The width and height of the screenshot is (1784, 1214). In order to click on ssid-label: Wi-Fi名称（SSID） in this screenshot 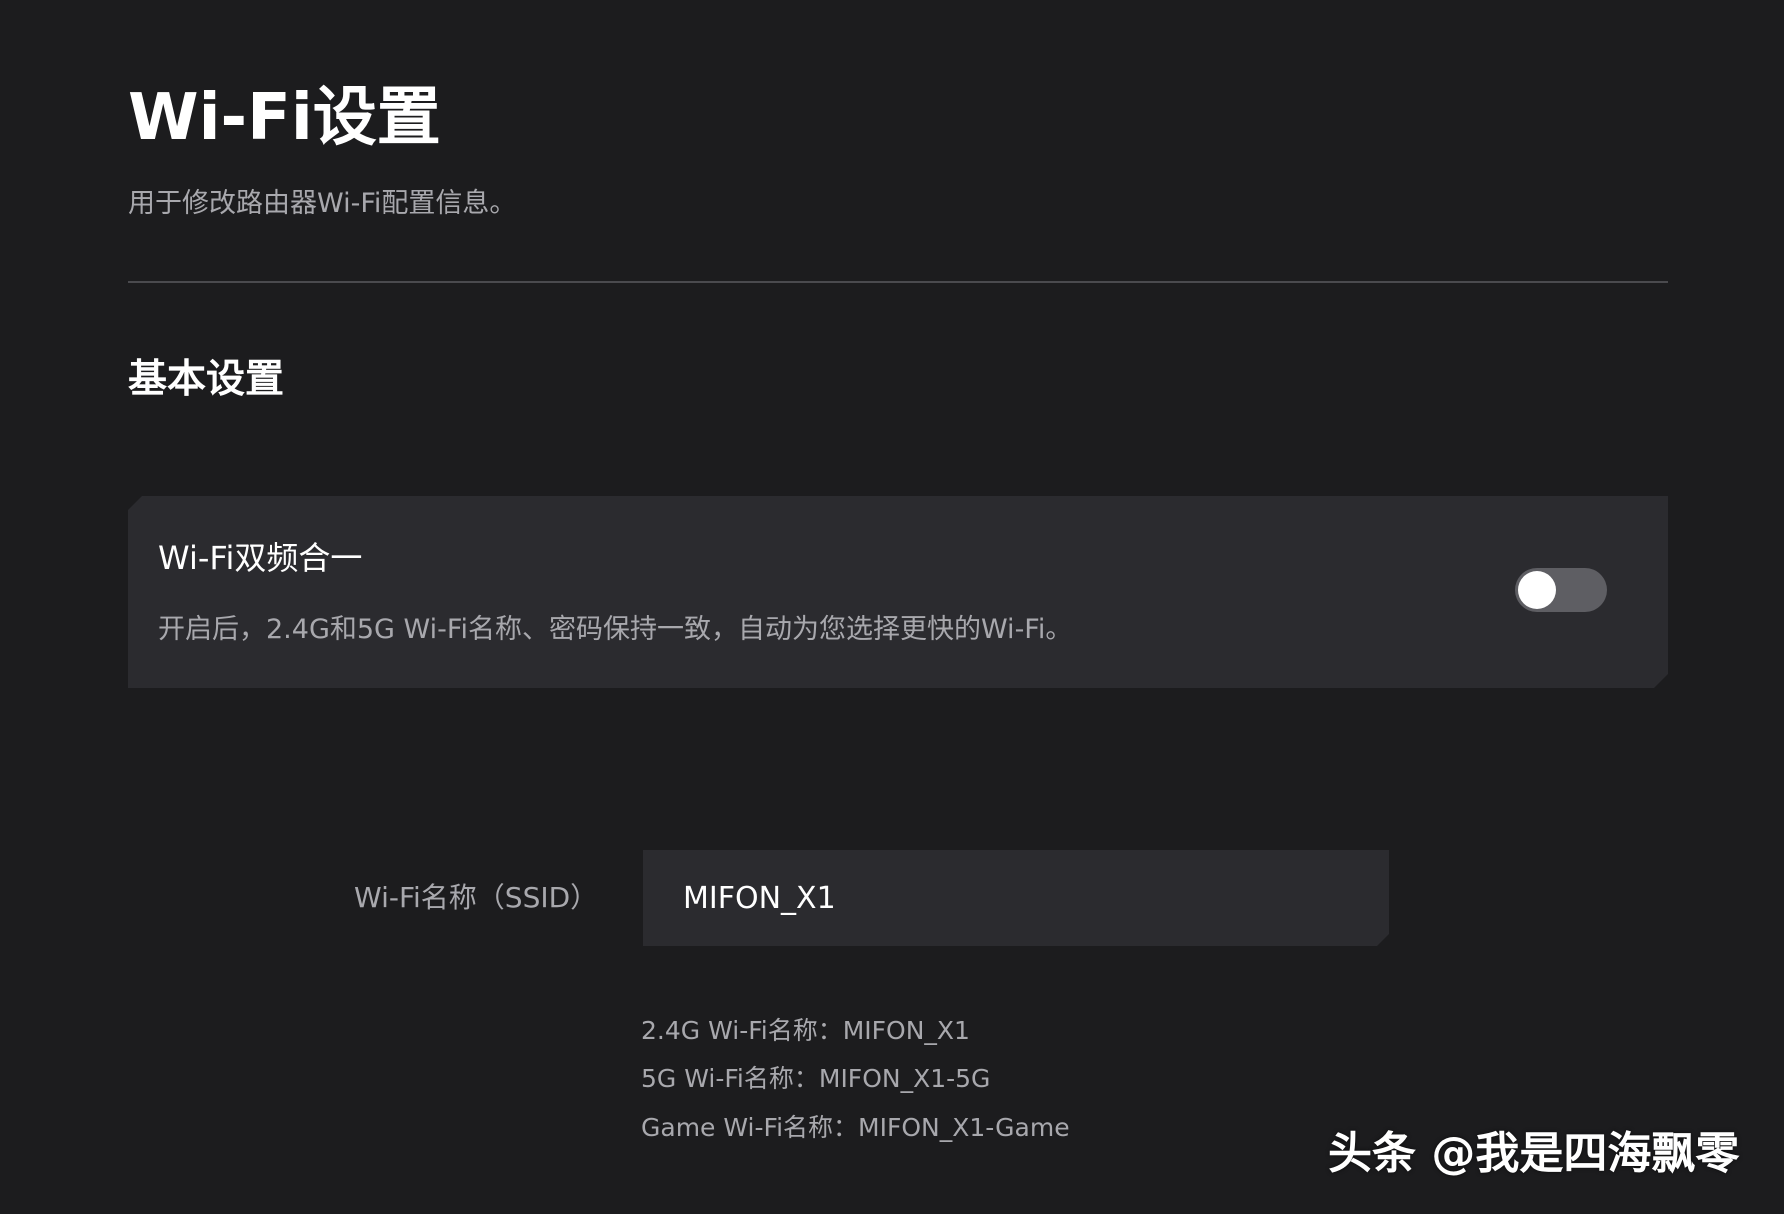, I will do `click(476, 897)`.